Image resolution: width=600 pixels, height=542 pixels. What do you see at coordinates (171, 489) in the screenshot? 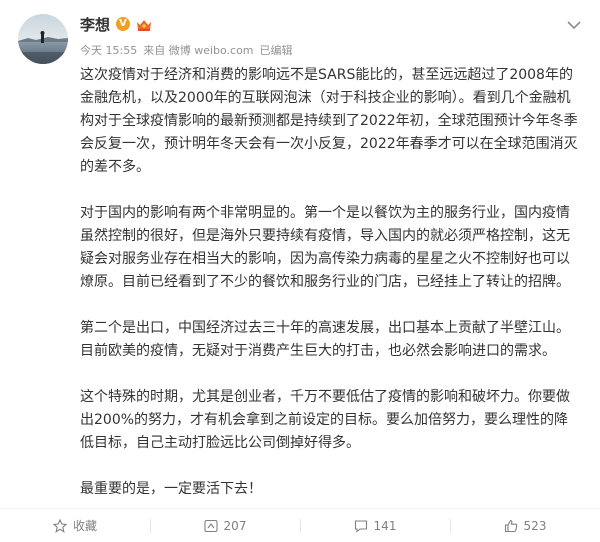
I see `paragraph-5: 最重要的是，一定要活下去！` at bounding box center [171, 489].